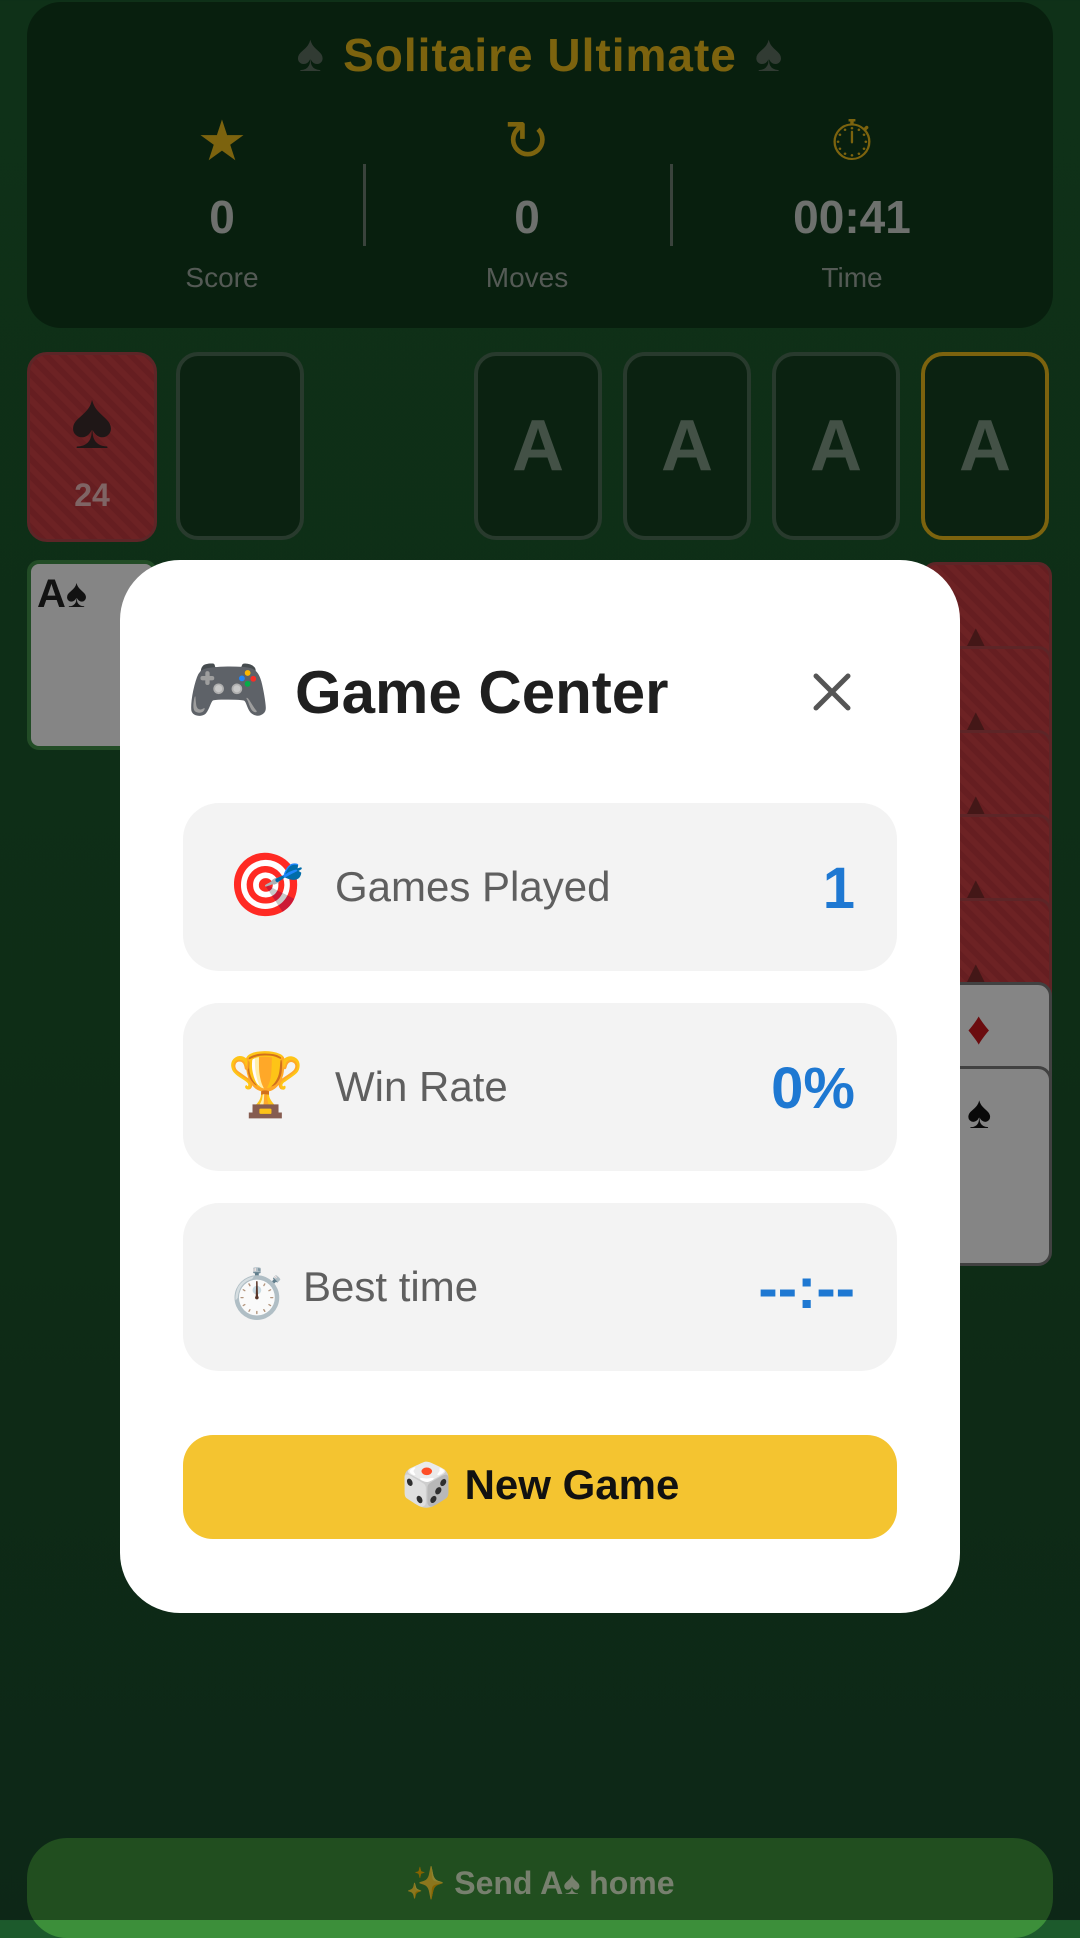 Image resolution: width=1080 pixels, height=1938 pixels. Describe the element at coordinates (228, 690) in the screenshot. I see `gamepad-icon: 🎮` at that location.